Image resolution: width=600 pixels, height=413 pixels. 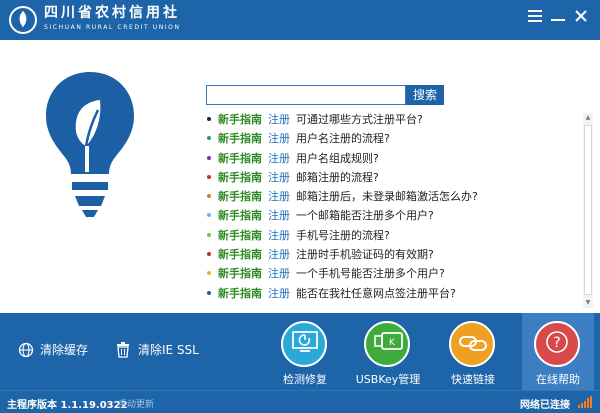 What do you see at coordinates (300, 20) in the screenshot?
I see `title-bar: 四川省农村信用社 SICHUAN RURAL CREDIT UNION` at bounding box center [300, 20].